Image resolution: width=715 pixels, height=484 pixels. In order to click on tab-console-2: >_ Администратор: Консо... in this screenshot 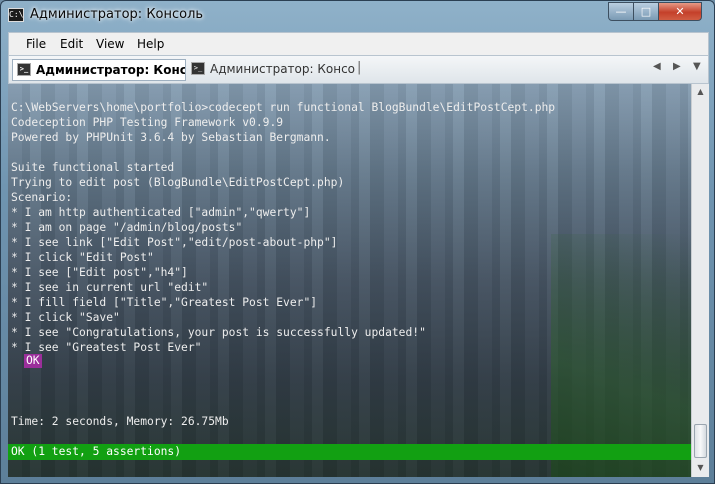, I will do `click(271, 70)`.